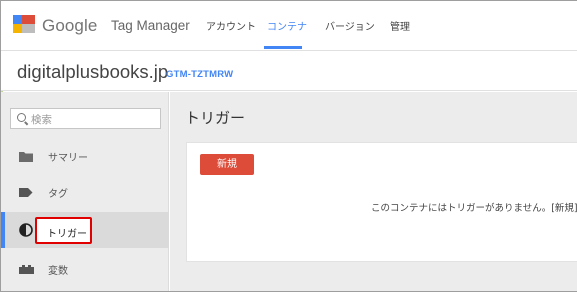 The image size is (577, 292). What do you see at coordinates (227, 164) in the screenshot?
I see `new-trigger-button: 新規` at bounding box center [227, 164].